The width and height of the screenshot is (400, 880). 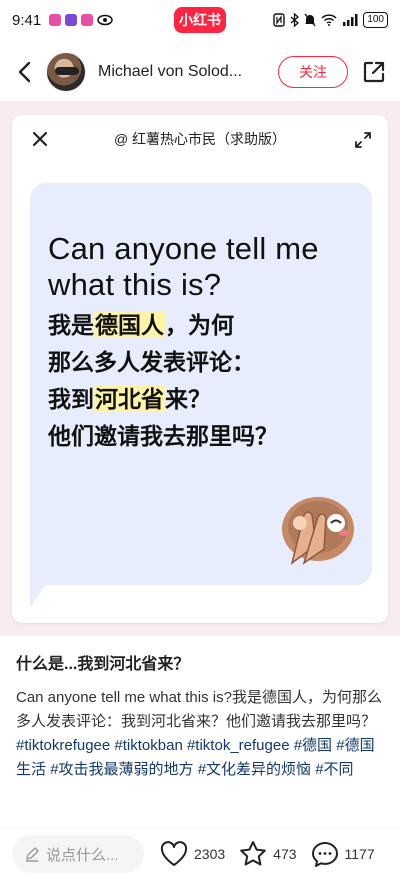 I want to click on card-title: @ 红薯热心市民（求助版）, so click(x=200, y=139).